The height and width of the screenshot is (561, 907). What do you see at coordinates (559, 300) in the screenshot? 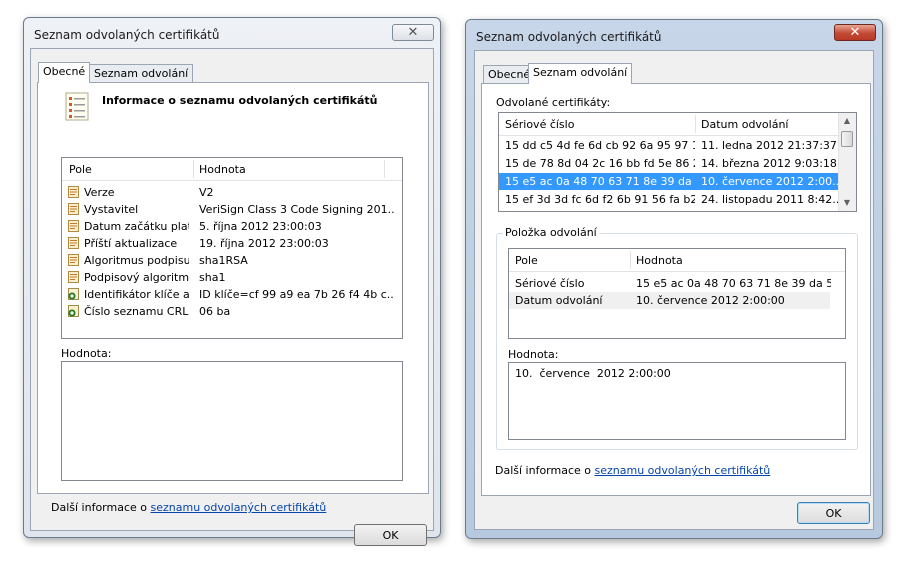
I see `field-name: Datum odvolání` at bounding box center [559, 300].